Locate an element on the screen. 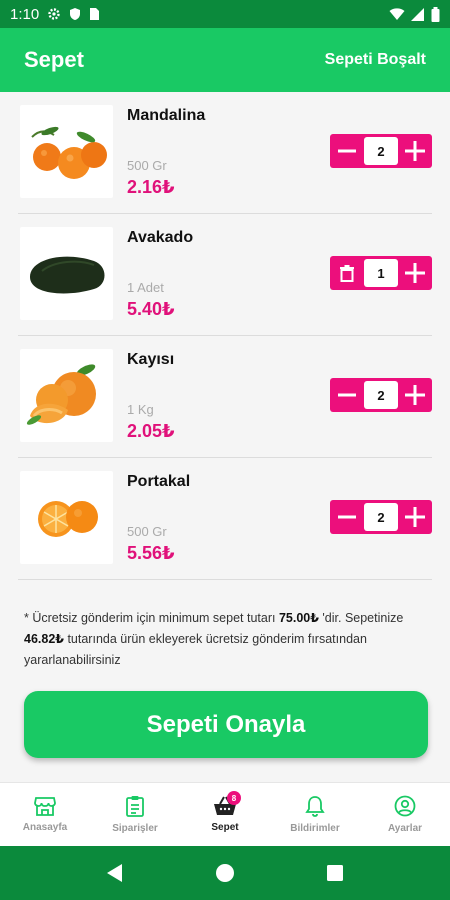 This screenshot has width=450, height=900. apricots-image is located at coordinates (61, 394).